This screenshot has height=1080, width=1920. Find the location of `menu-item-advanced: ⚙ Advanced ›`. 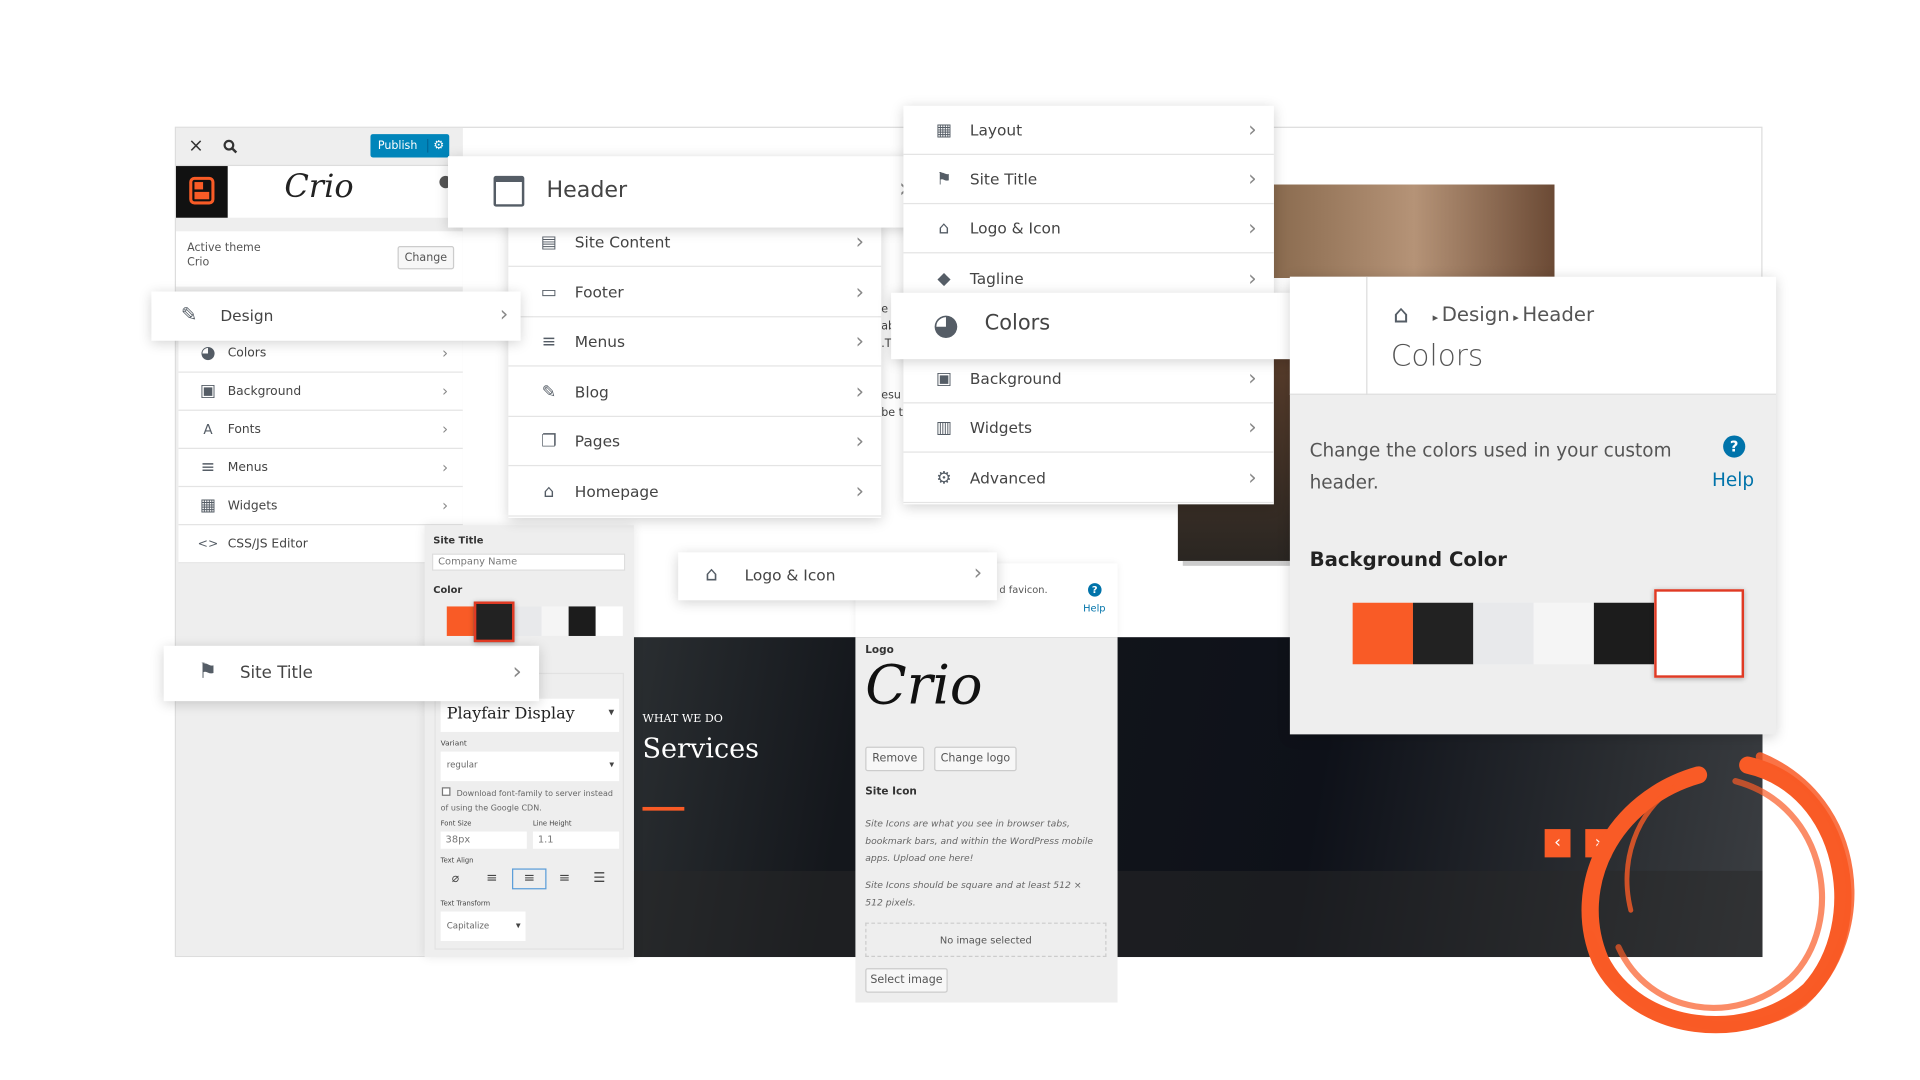

menu-item-advanced: ⚙ Advanced › is located at coordinates (1088, 479).